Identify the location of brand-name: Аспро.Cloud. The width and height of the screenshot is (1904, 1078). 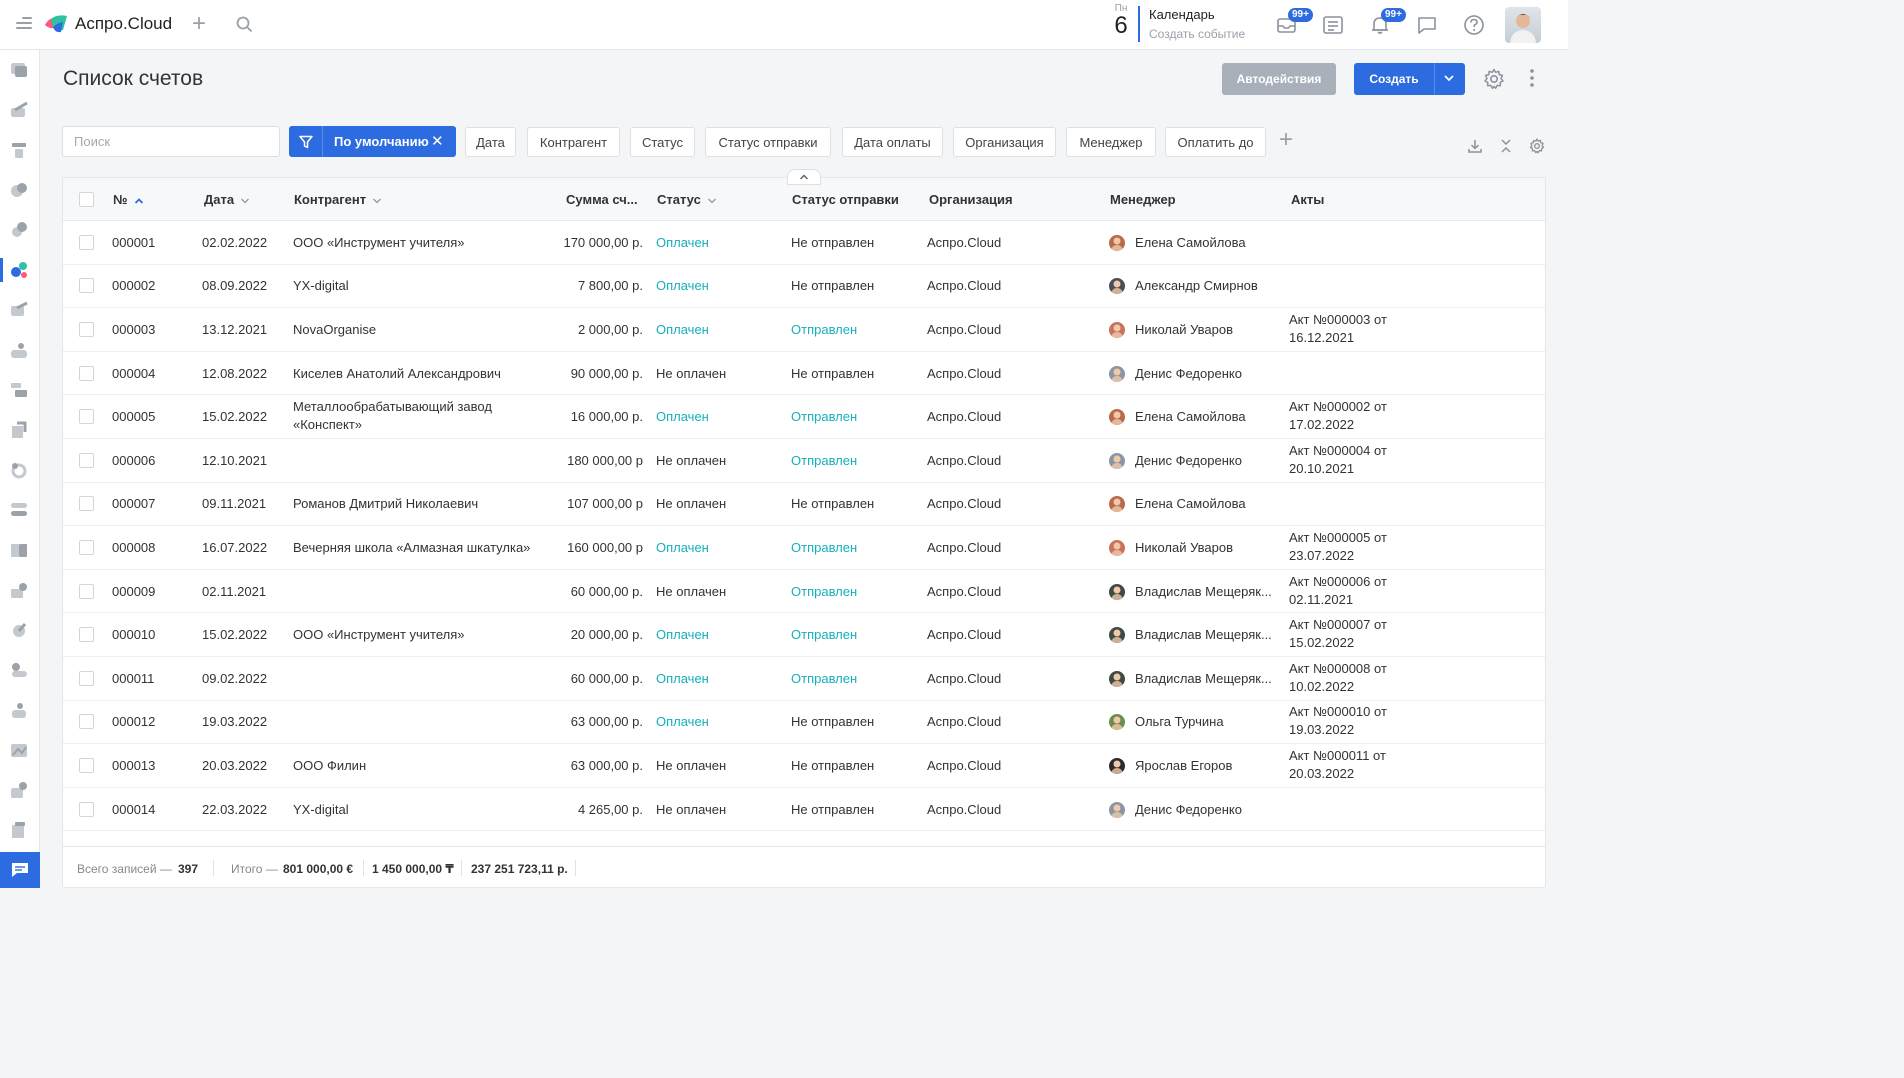
(123, 24).